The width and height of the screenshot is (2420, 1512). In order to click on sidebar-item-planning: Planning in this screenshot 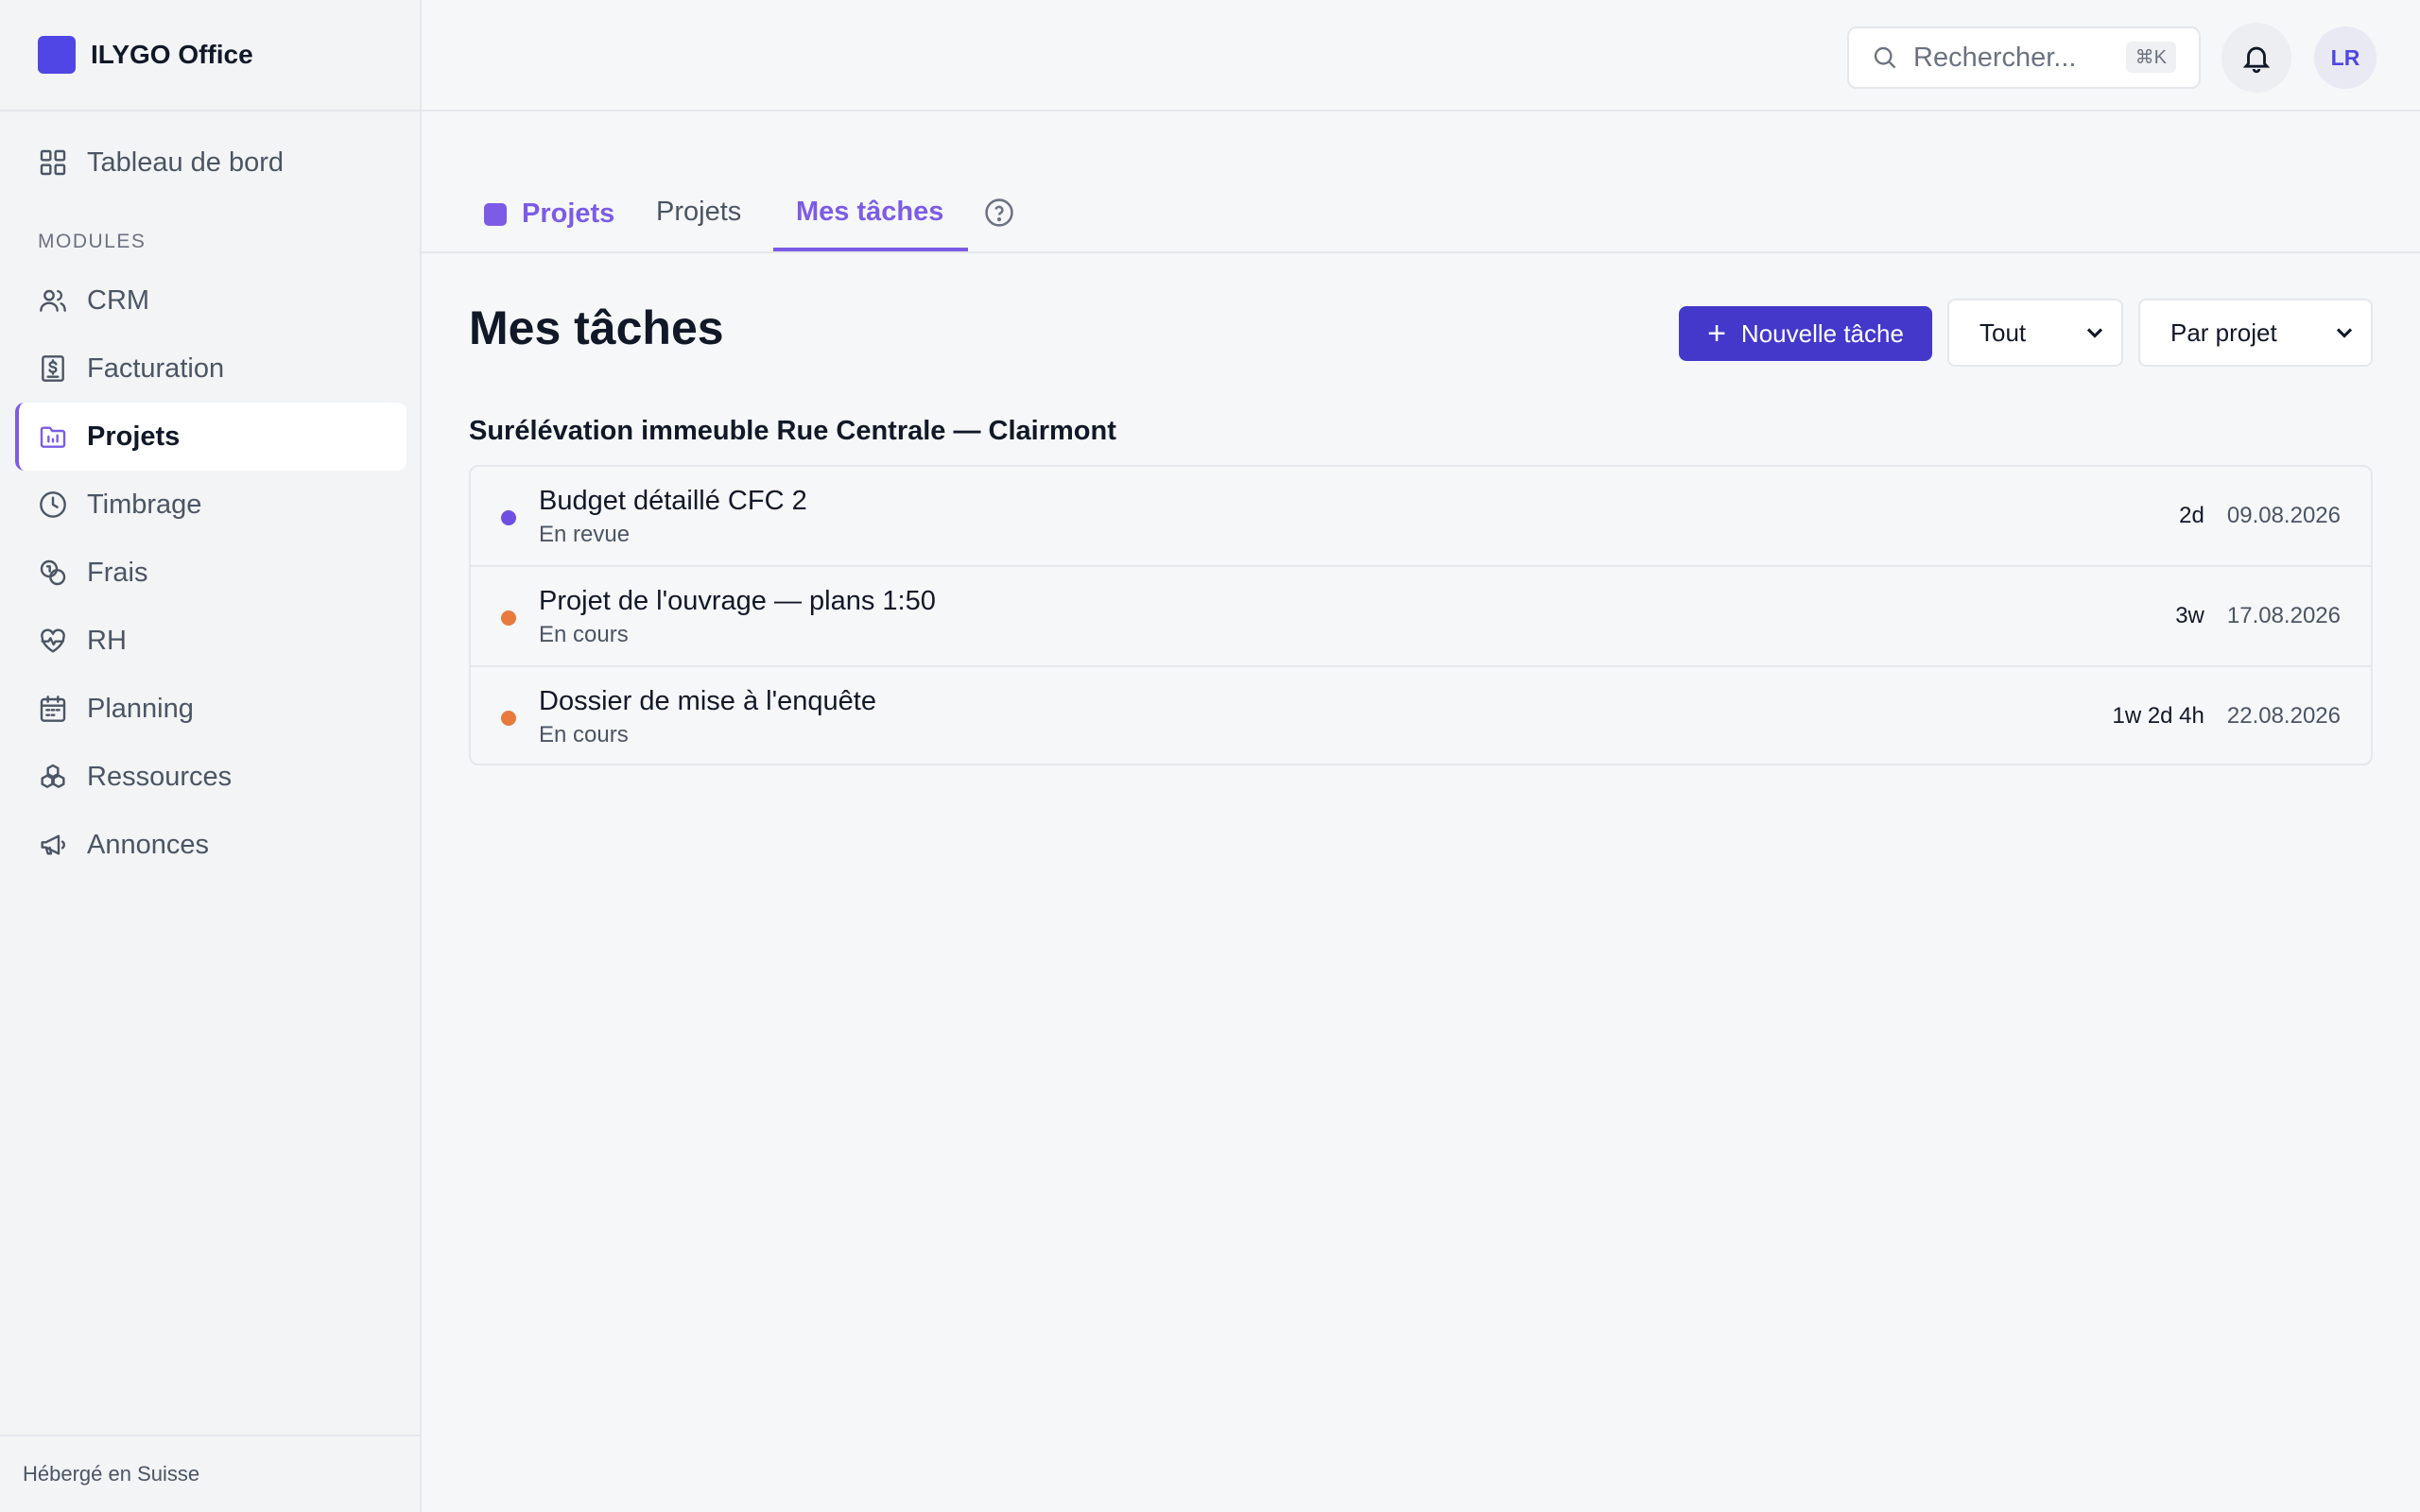, I will do `click(210, 709)`.